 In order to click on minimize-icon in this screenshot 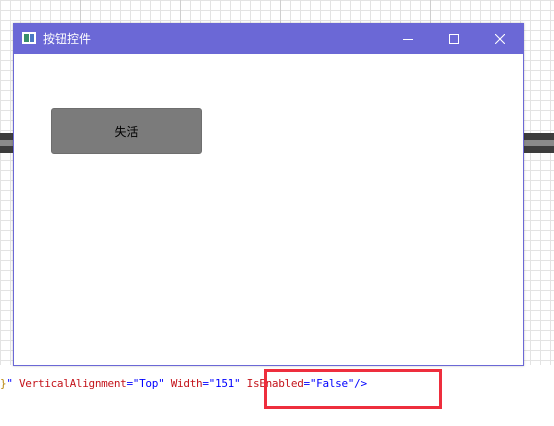, I will do `click(408, 39)`.